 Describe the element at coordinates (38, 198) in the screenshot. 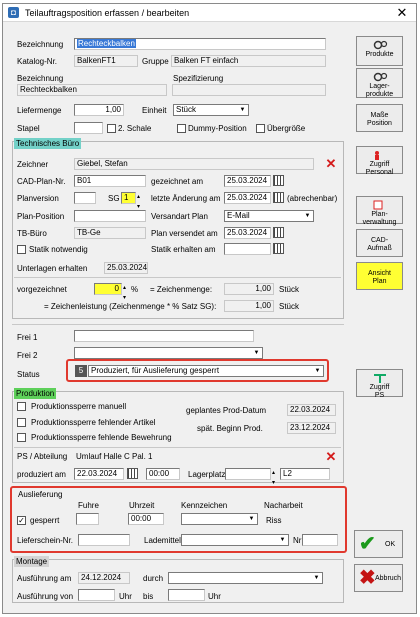

I see `planversion-label: Planversion` at that location.